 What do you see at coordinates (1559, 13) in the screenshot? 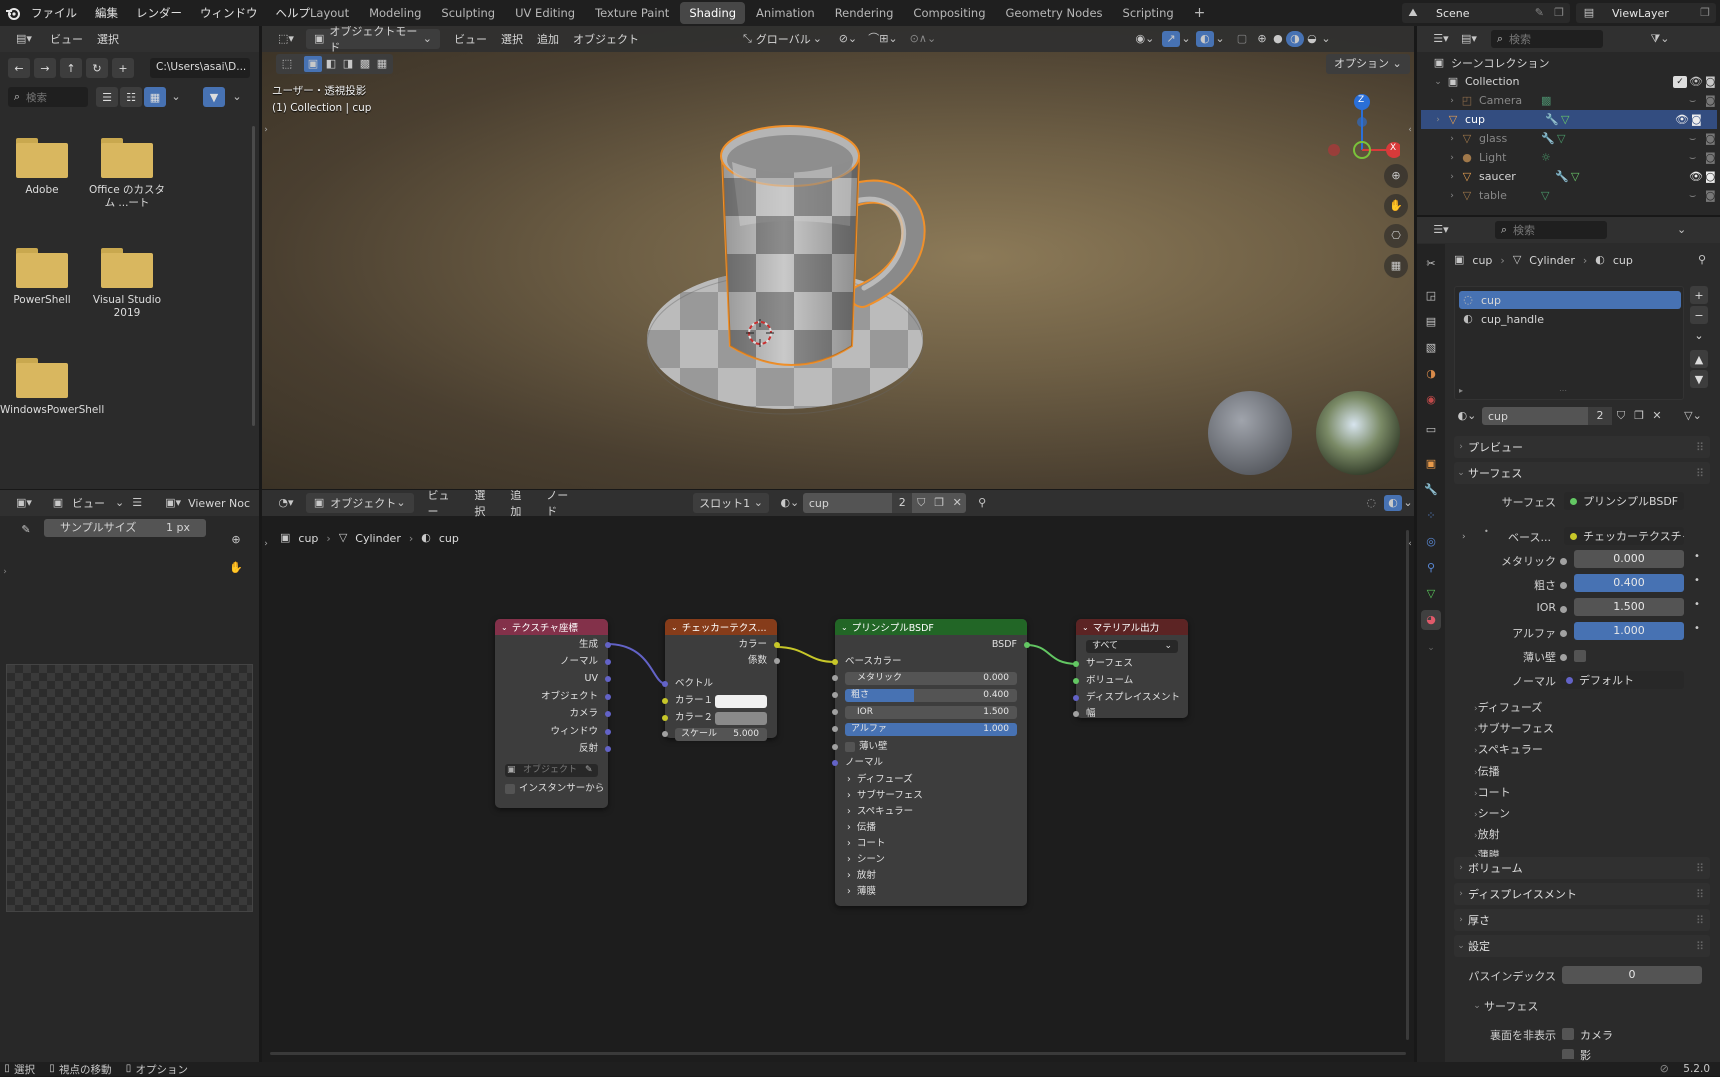
I see `new-scene-icon: ❐` at bounding box center [1559, 13].